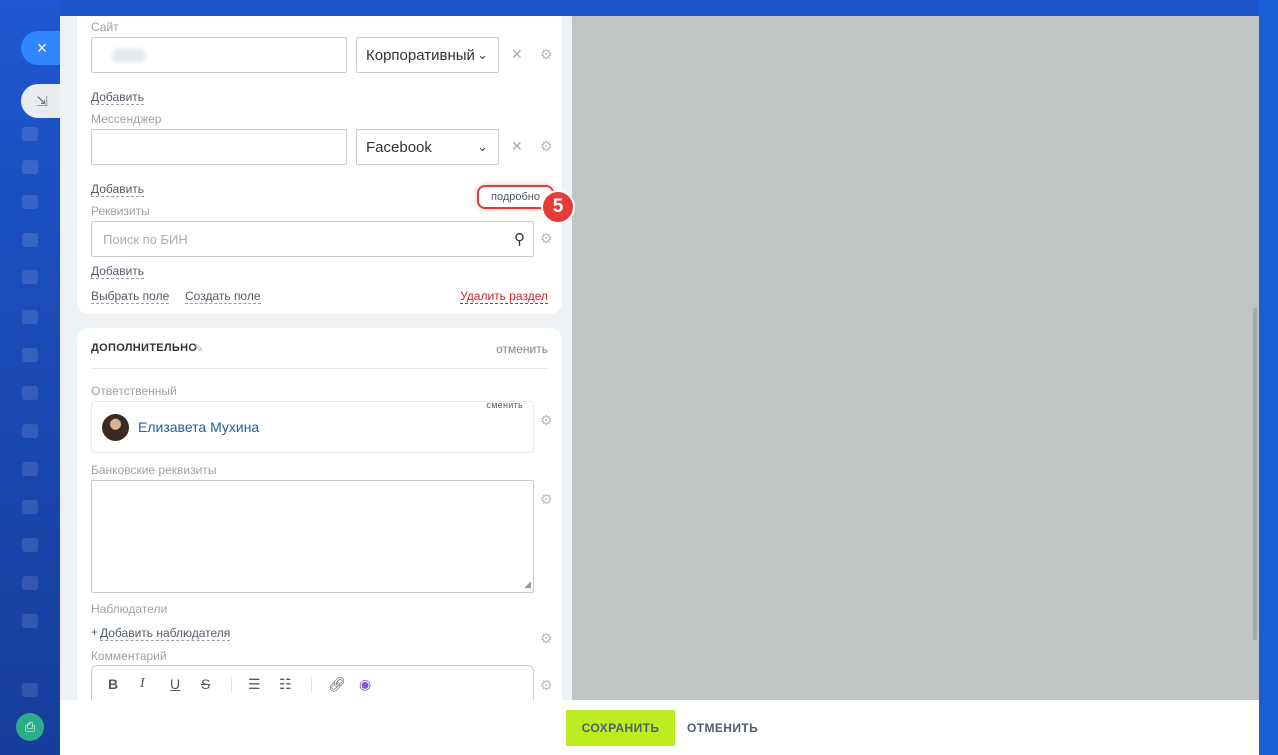  Describe the element at coordinates (113, 684) in the screenshot. I see `bold-button: B` at that location.